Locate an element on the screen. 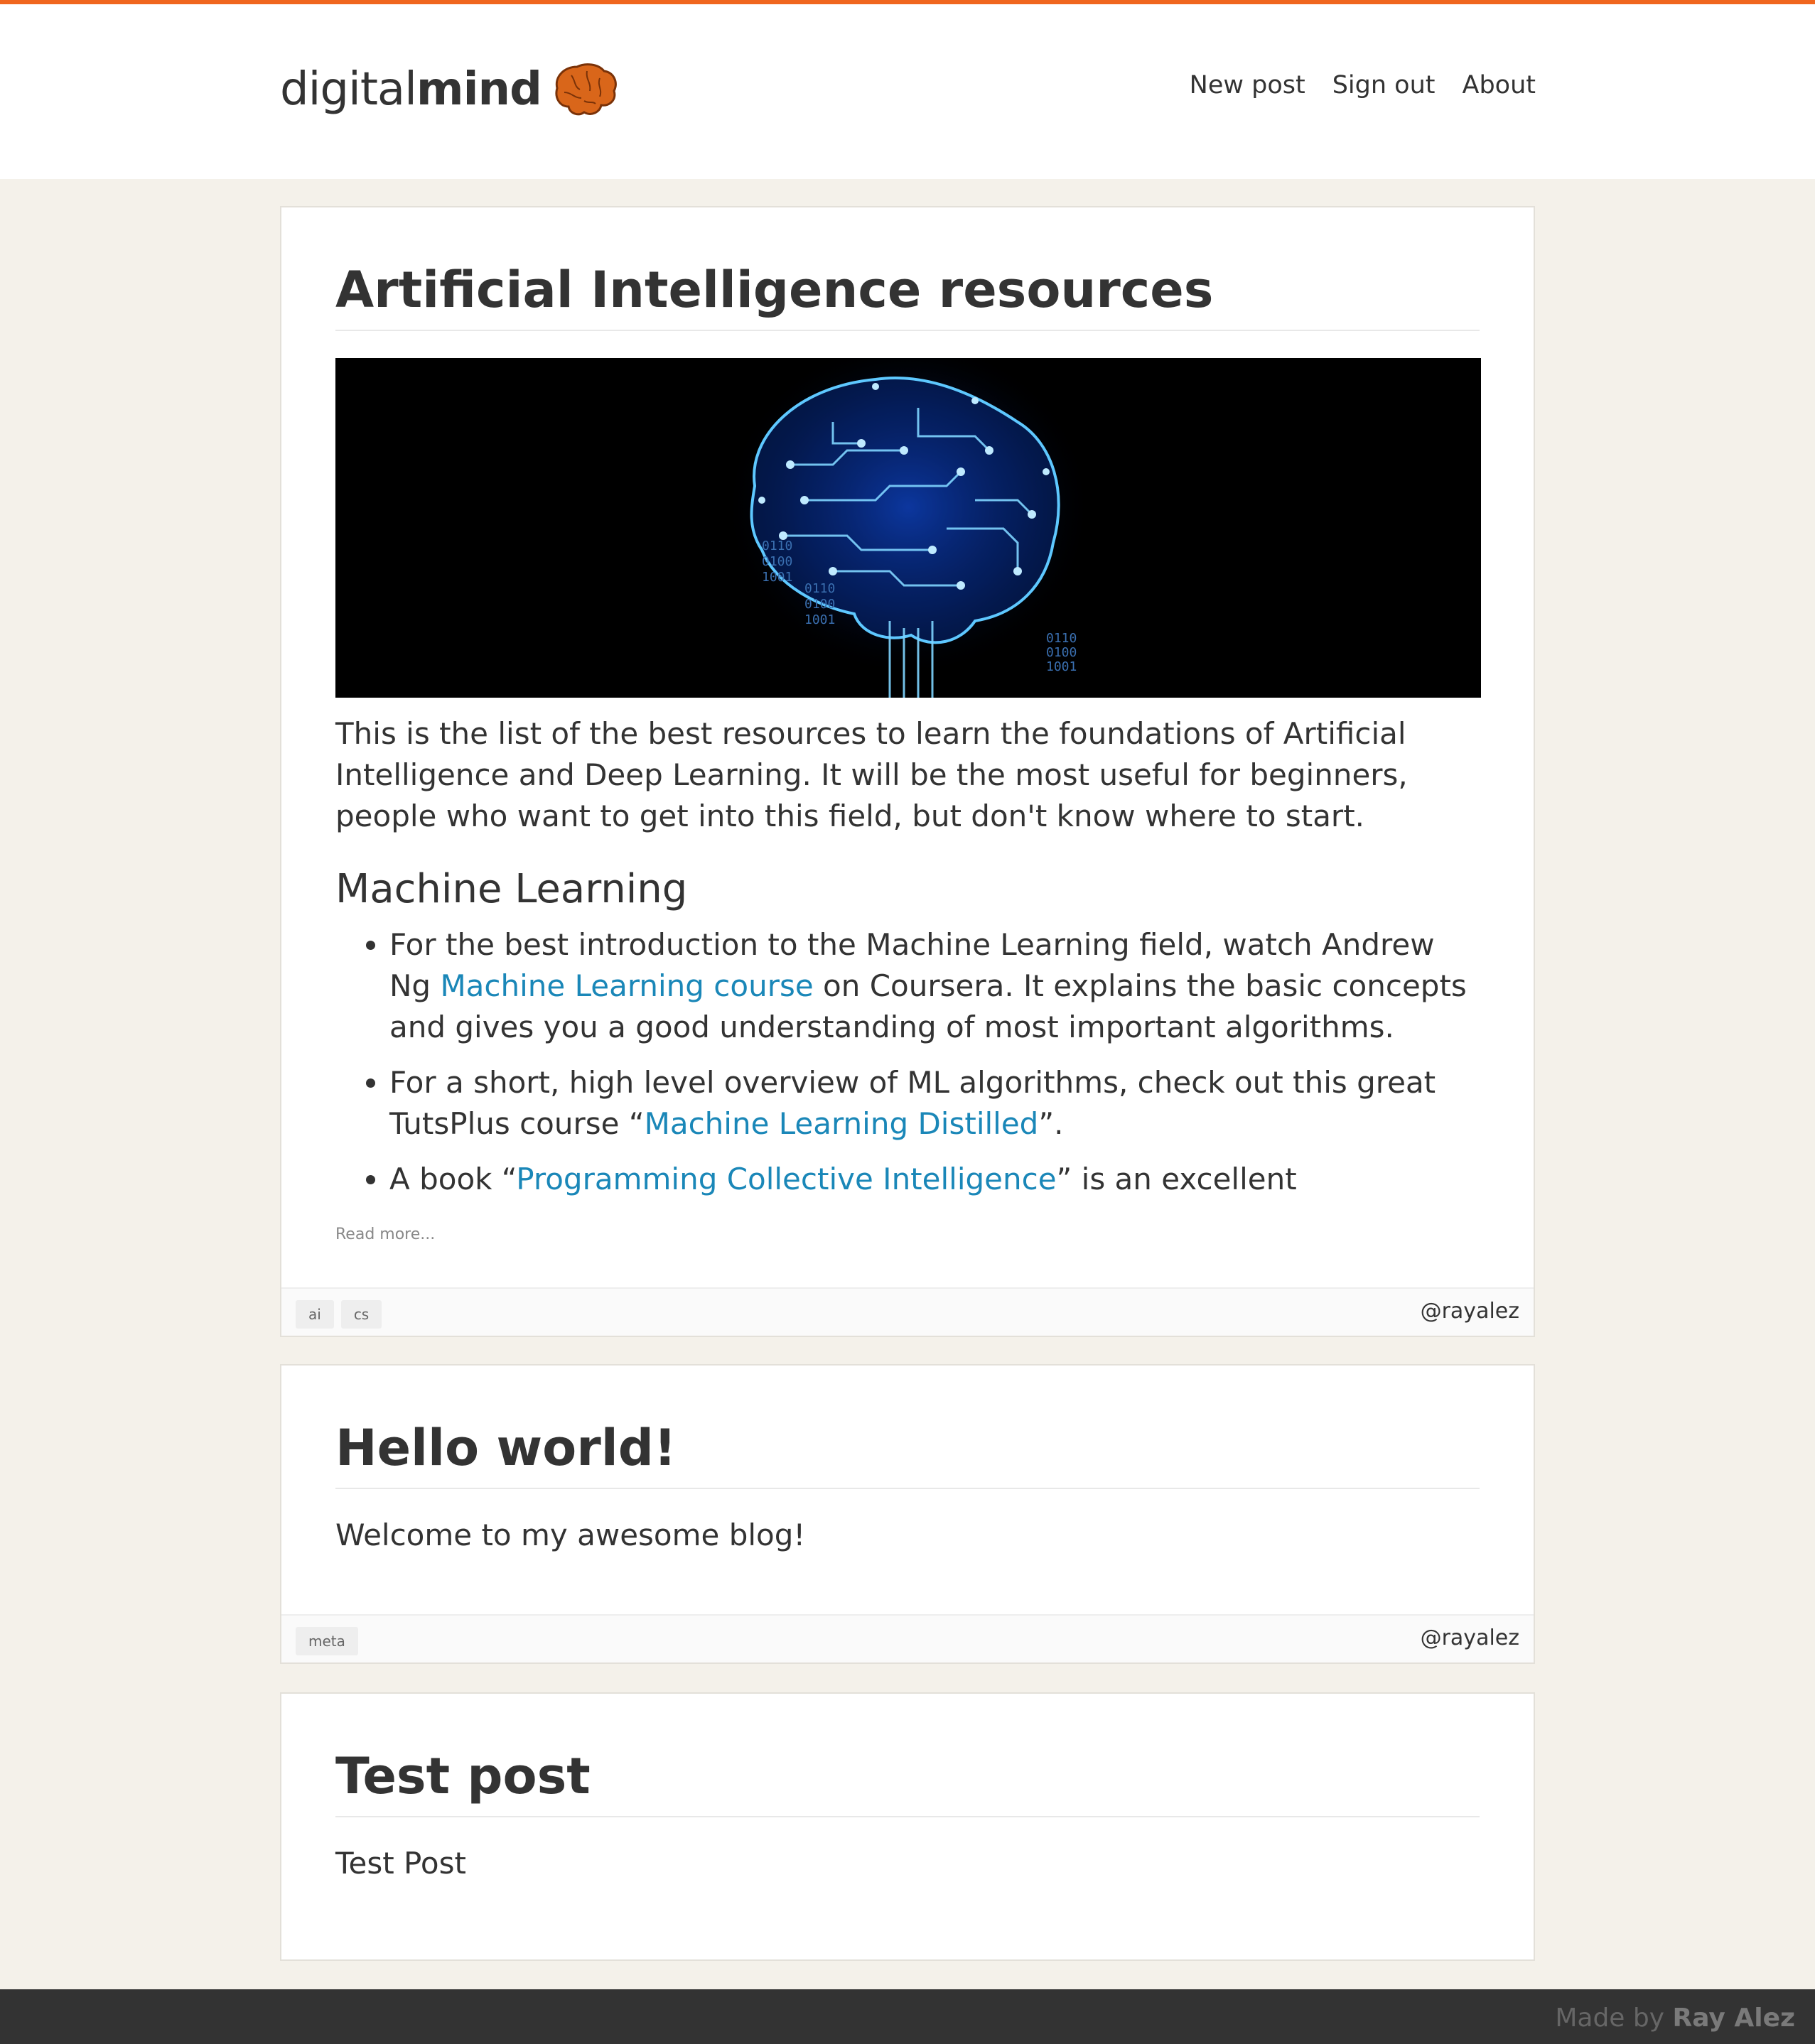 This screenshot has height=2044, width=1815. section-heading: Machine Learning is located at coordinates (511, 889).